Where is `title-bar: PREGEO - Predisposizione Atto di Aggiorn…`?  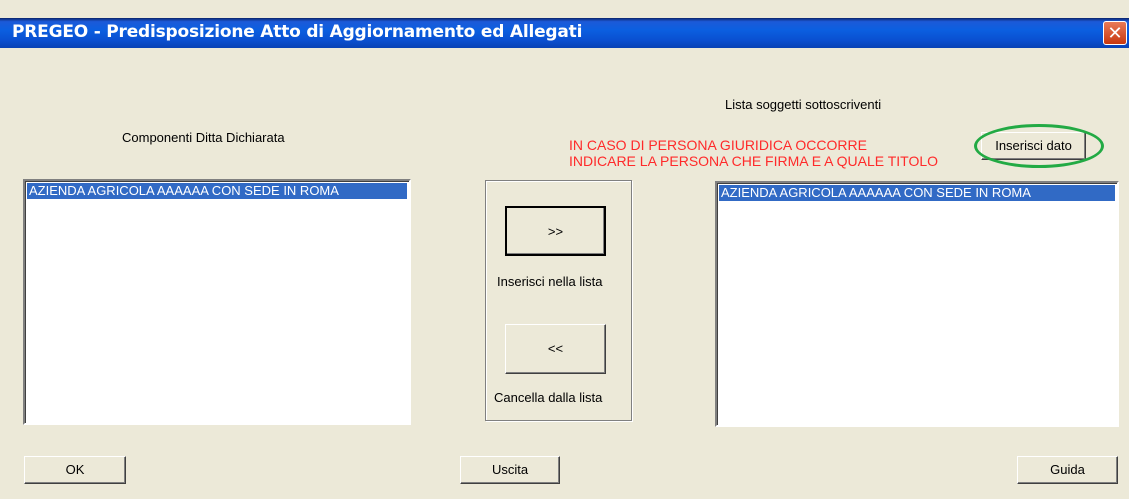
title-bar: PREGEO - Predisposizione Atto di Aggiorn… is located at coordinates (564, 33).